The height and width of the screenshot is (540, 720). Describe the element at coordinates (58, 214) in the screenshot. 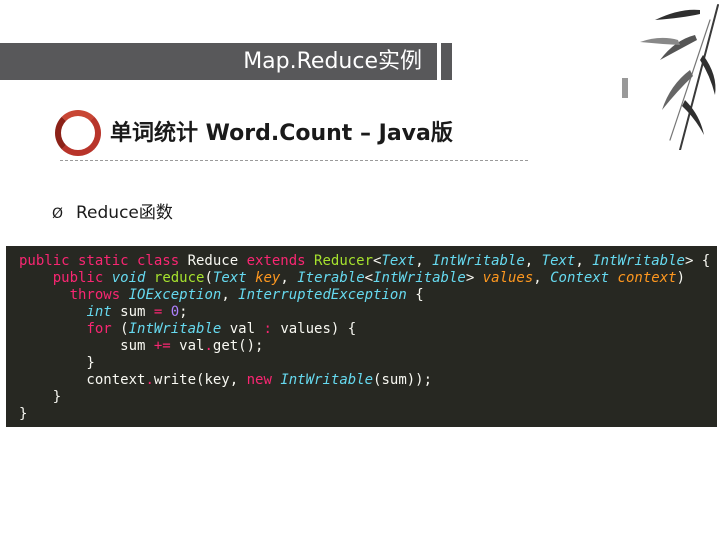

I see `arrow-bullet-icon: Ø` at that location.